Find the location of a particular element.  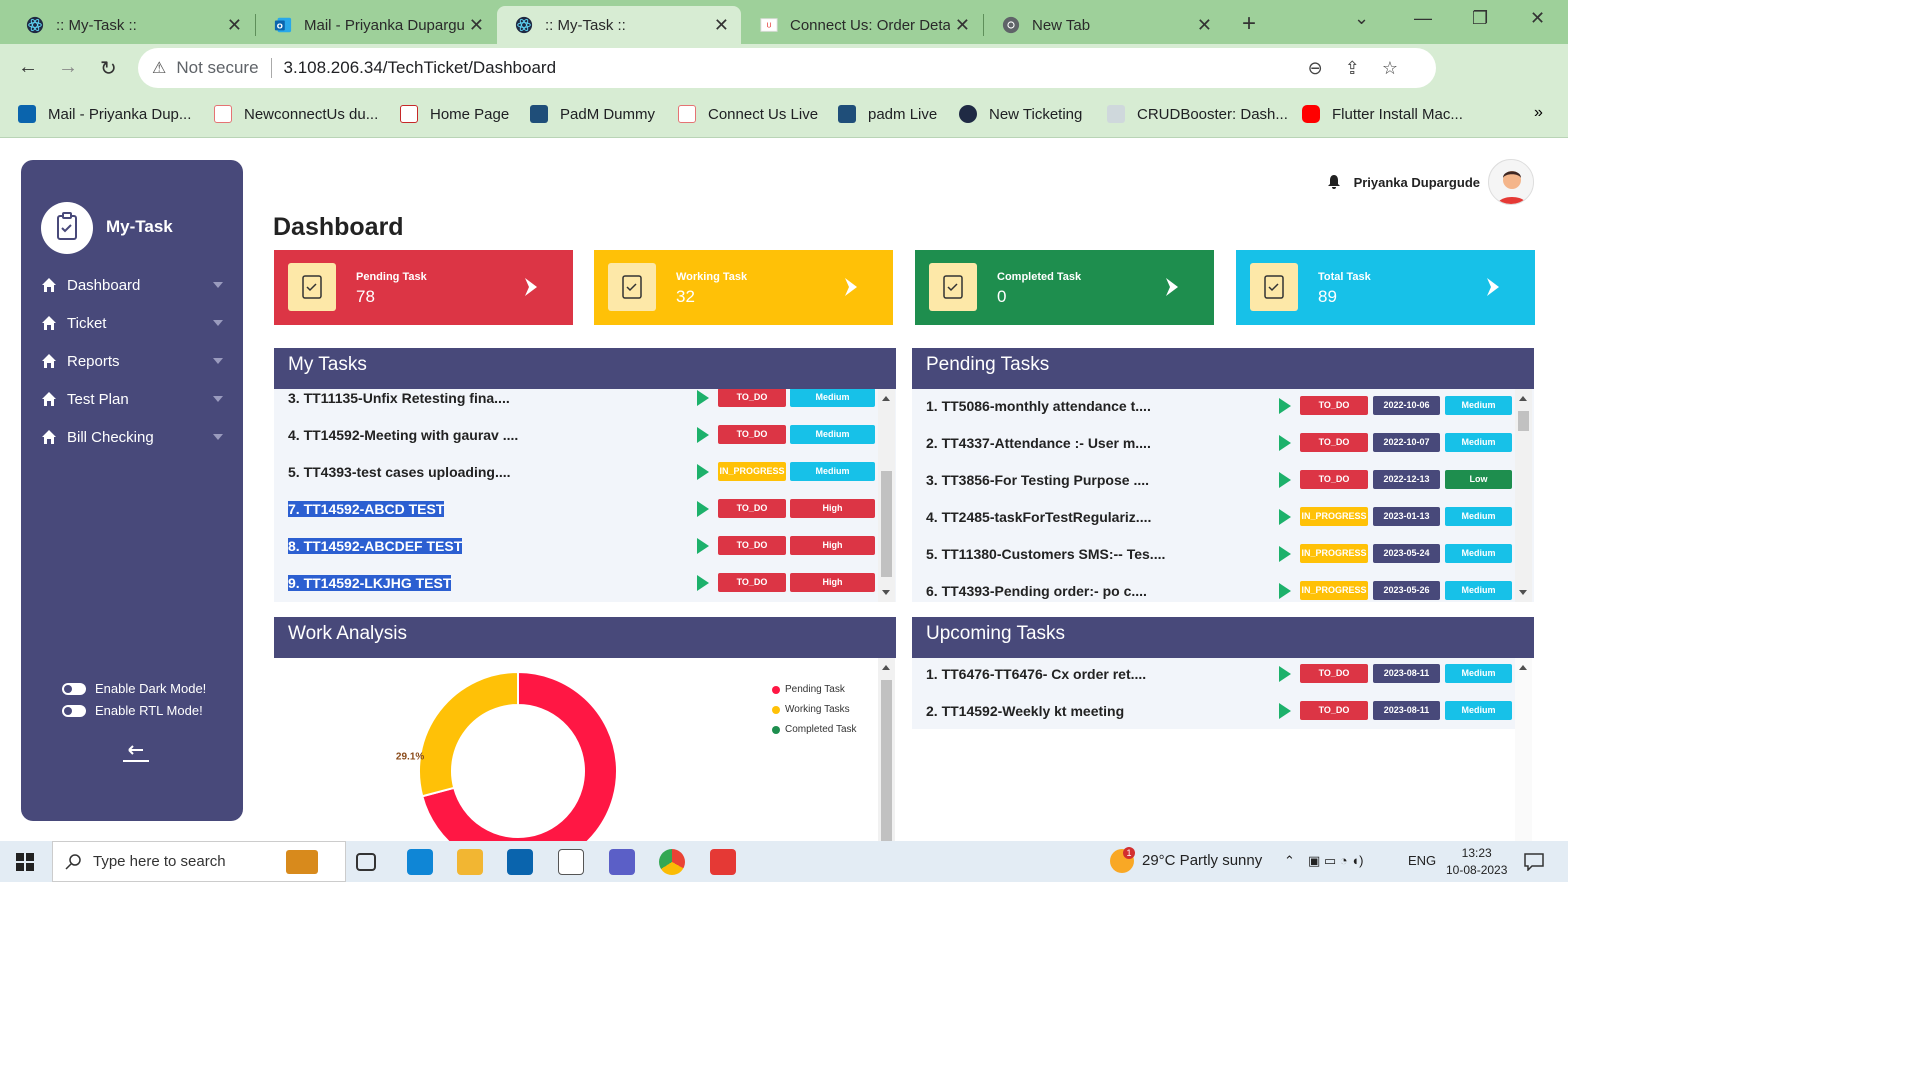

dark-mode-toggle: Enable Dark Mode! is located at coordinates (134, 688).